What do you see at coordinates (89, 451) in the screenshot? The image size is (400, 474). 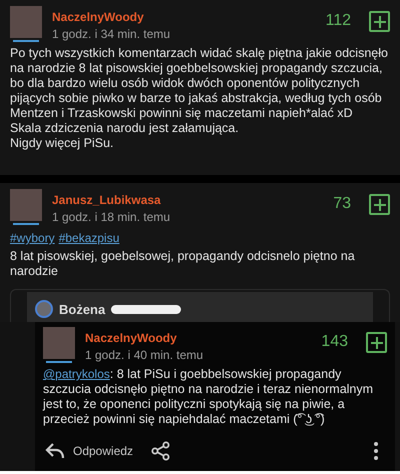 I see `reply-button: Odpowiedz` at bounding box center [89, 451].